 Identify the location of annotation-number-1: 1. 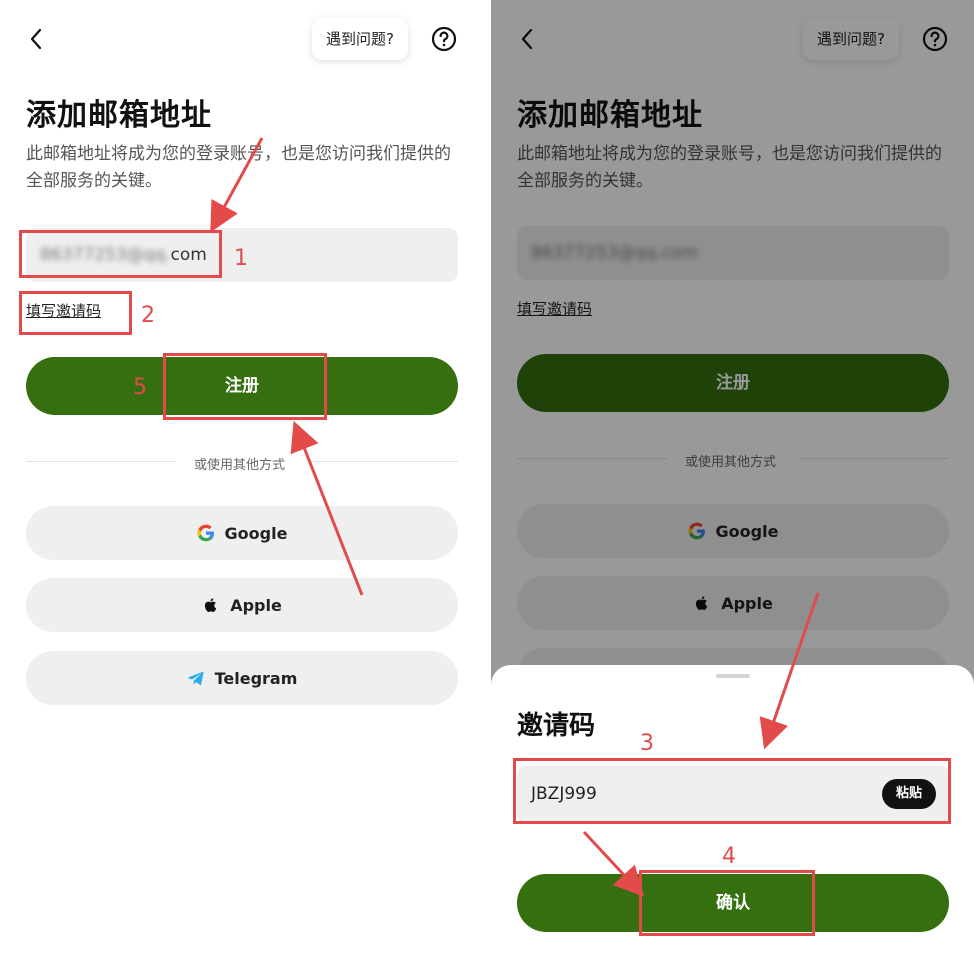
(241, 258).